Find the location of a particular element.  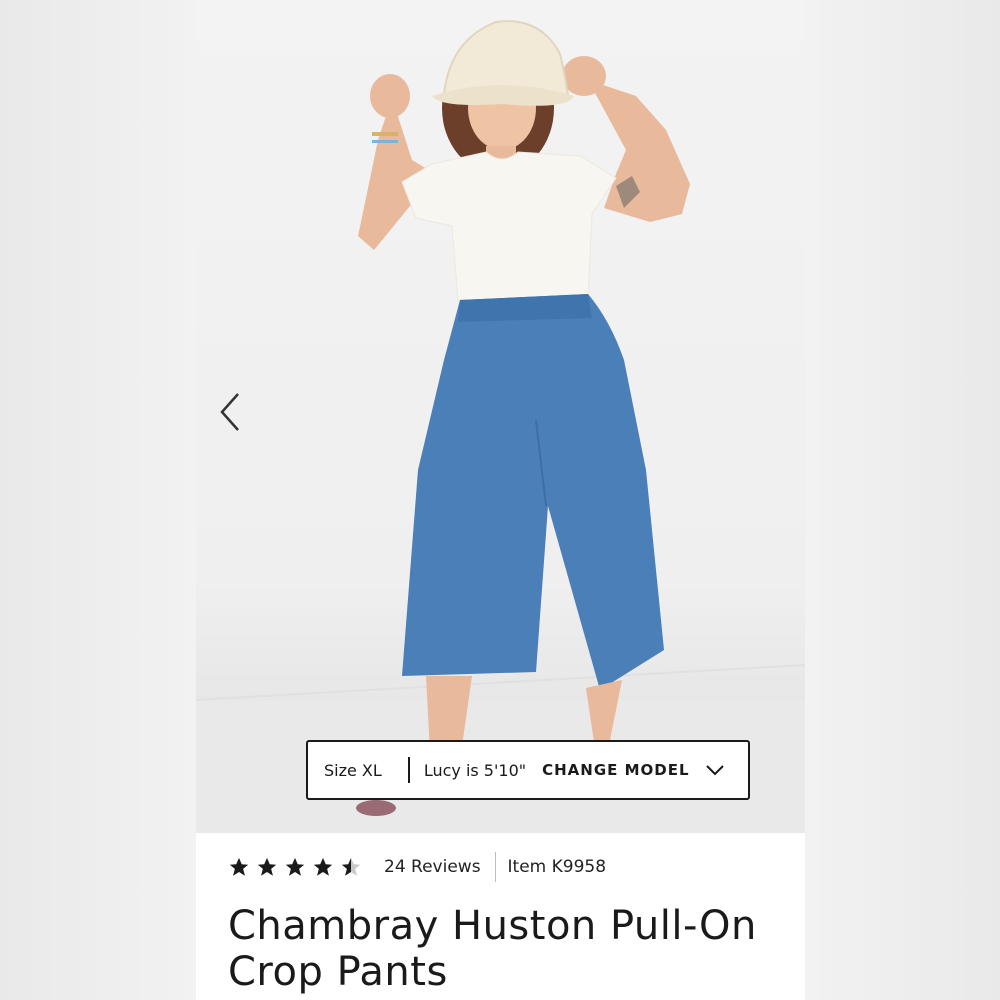

reviews-link: 24 Reviews is located at coordinates (432, 867).